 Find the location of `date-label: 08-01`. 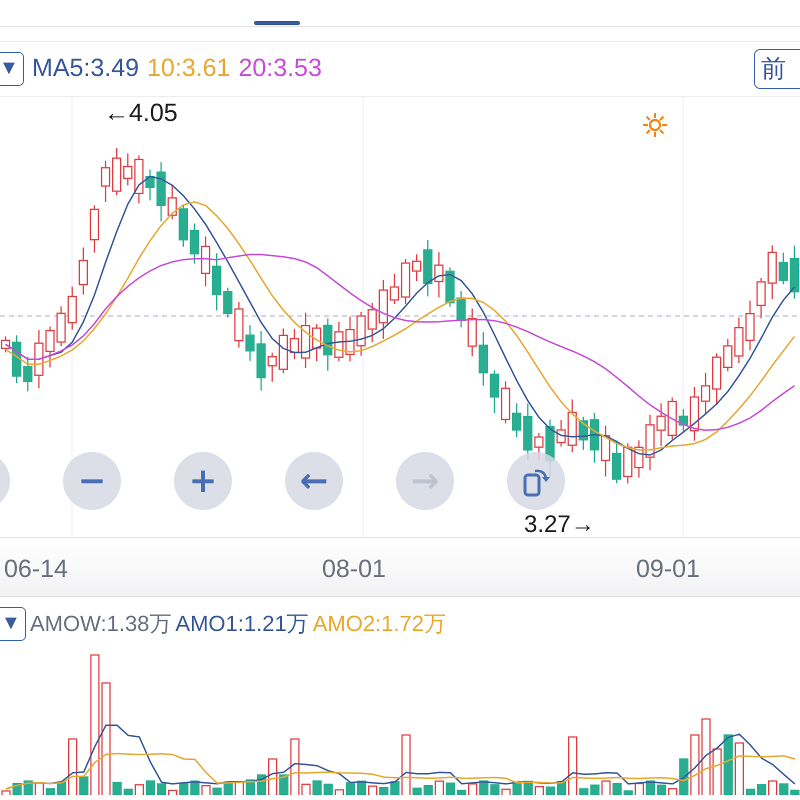

date-label: 08-01 is located at coordinates (354, 569).